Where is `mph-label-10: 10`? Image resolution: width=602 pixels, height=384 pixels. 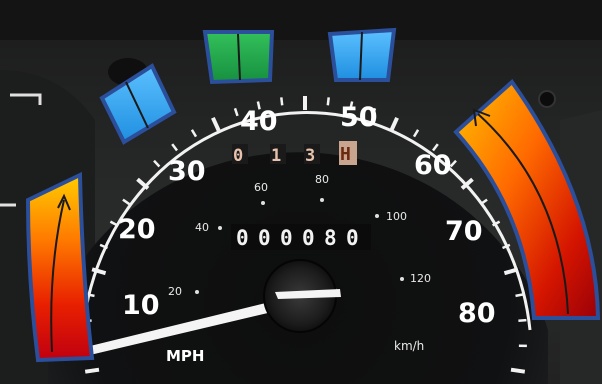 mph-label-10: 10 is located at coordinates (141, 305).